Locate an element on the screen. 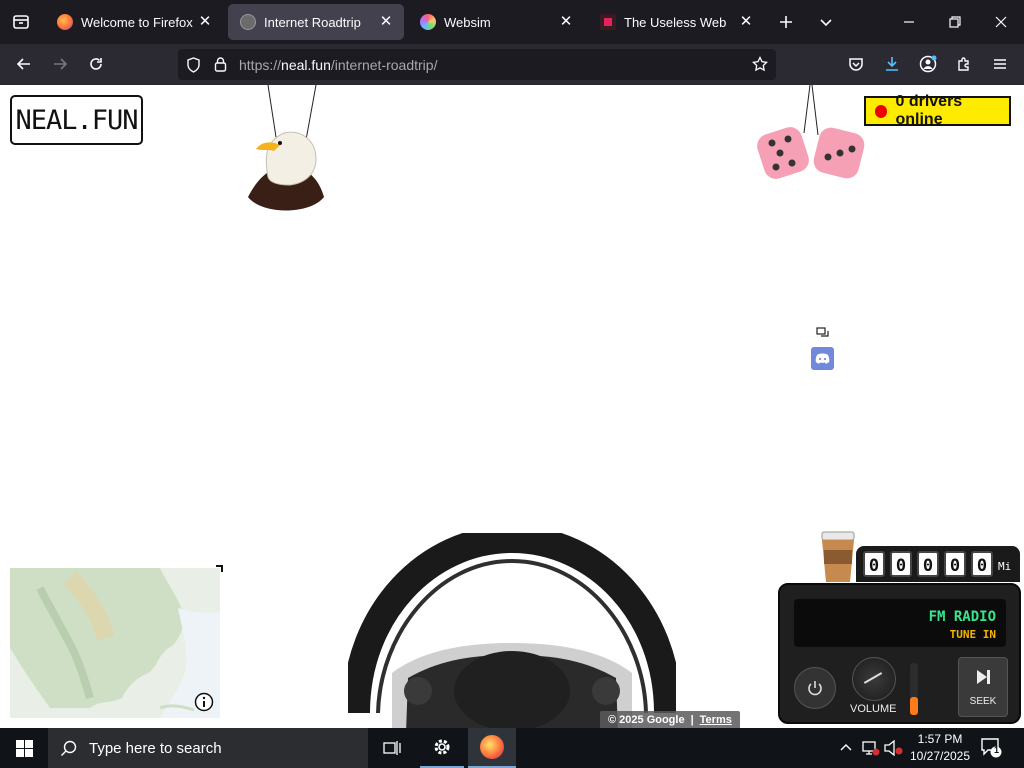 The height and width of the screenshot is (768, 1024). gear-icon is located at coordinates (442, 747).